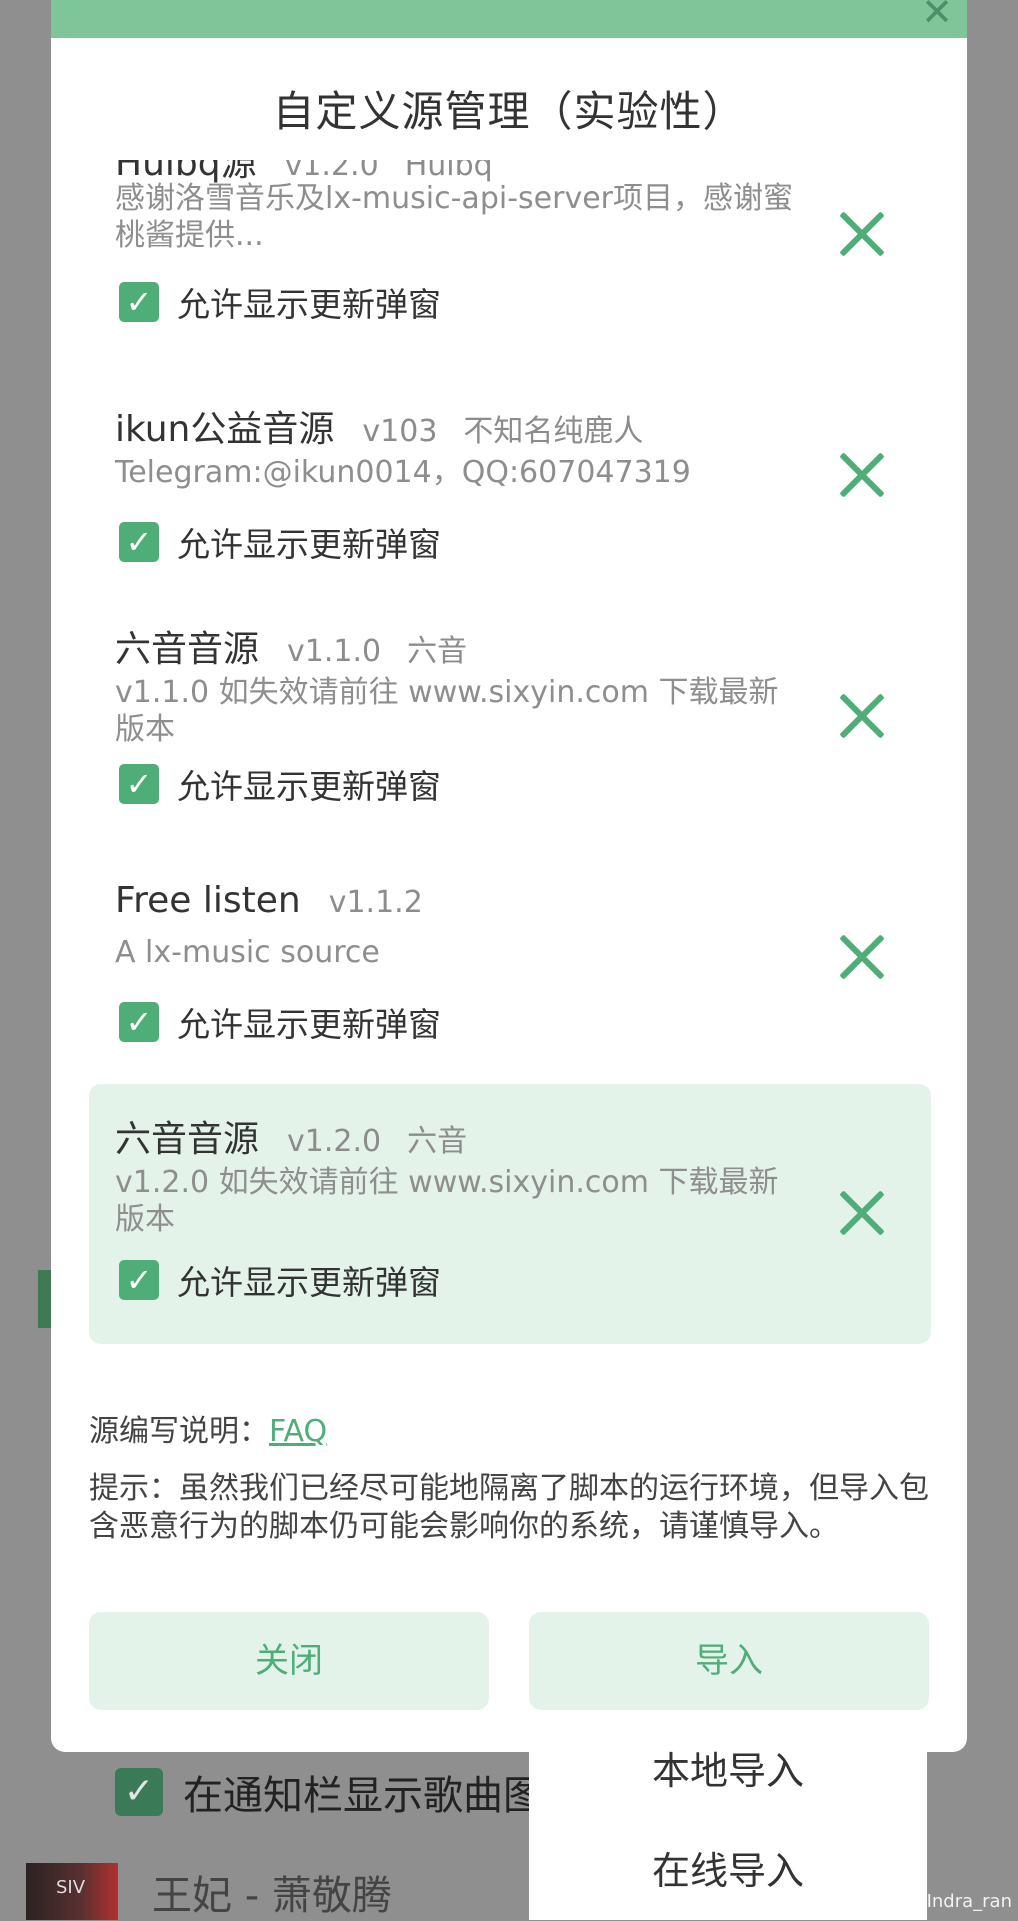  What do you see at coordinates (400, 431) in the screenshot?
I see `source-version: v103` at bounding box center [400, 431].